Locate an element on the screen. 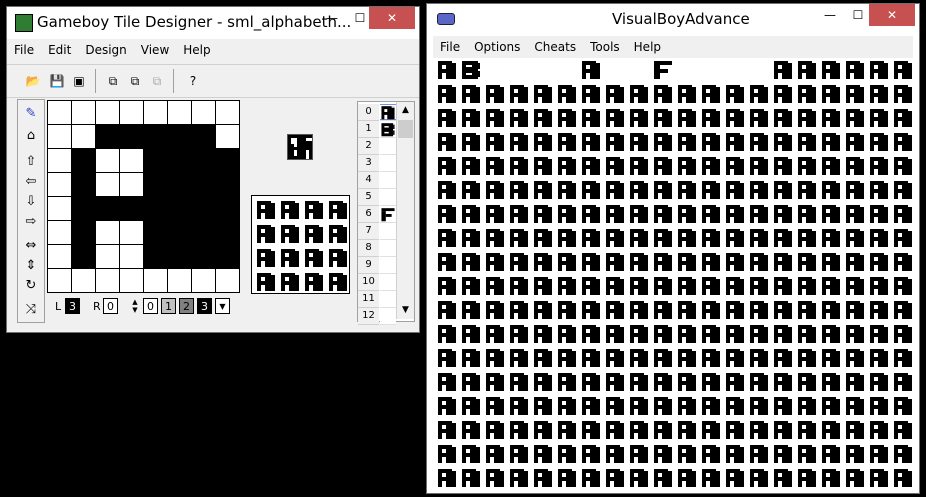 The width and height of the screenshot is (926, 497). shift-down-icon: ⇩ is located at coordinates (31, 201).